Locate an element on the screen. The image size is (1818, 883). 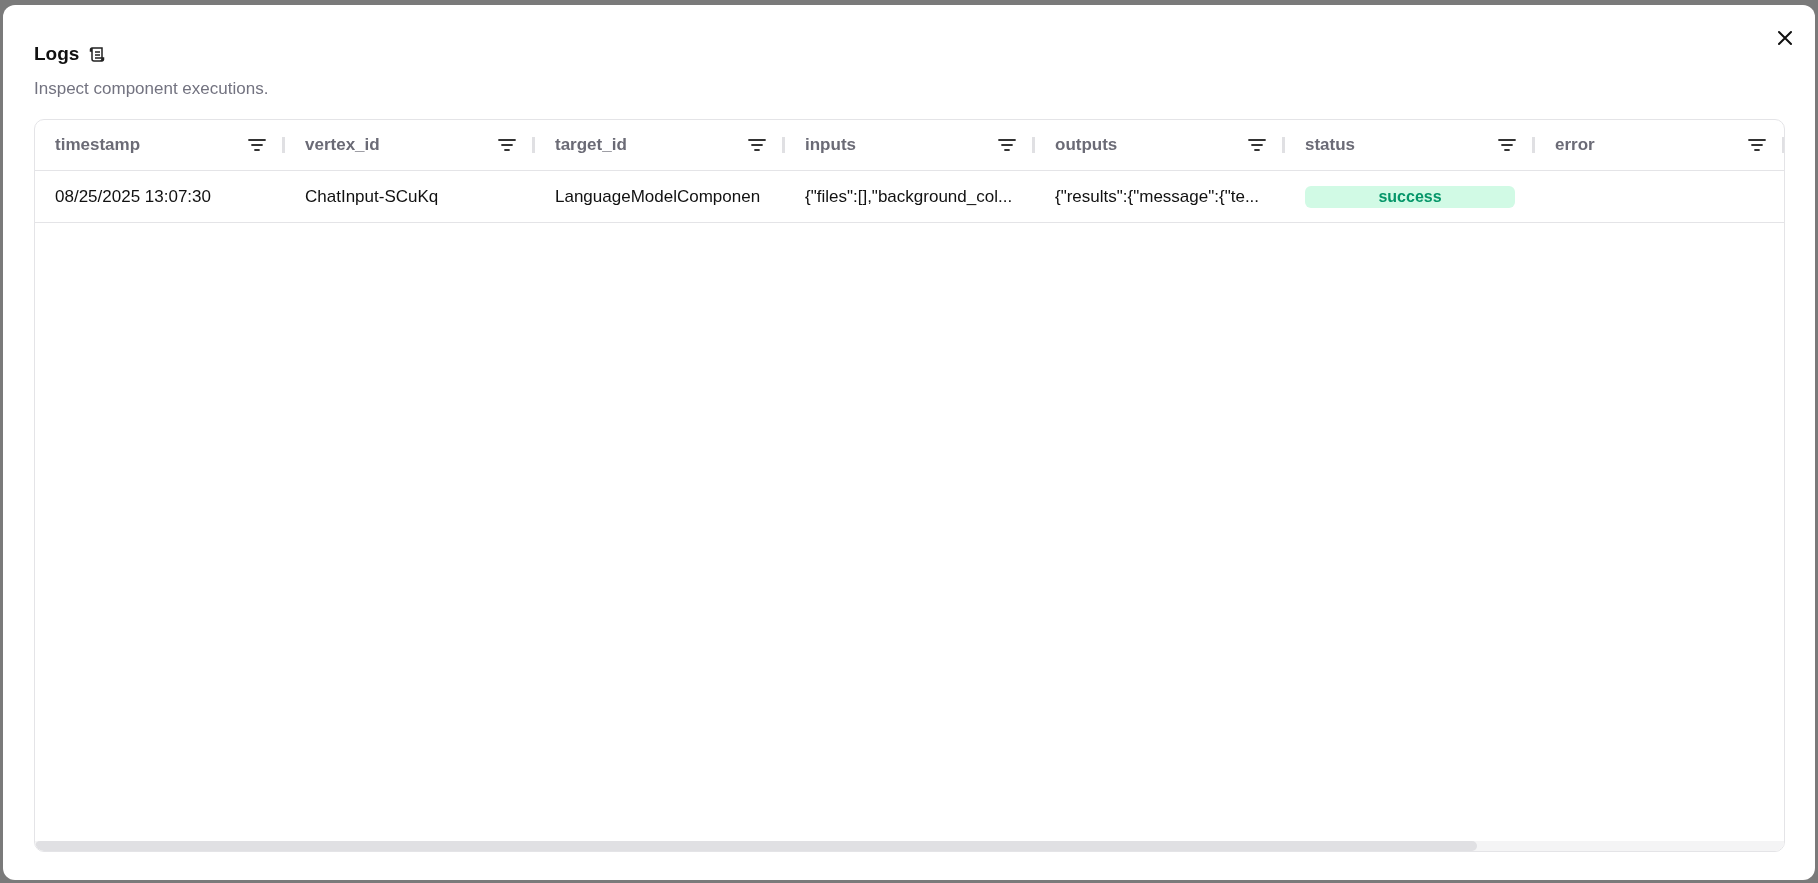
column-header-label: status is located at coordinates (1331, 145).